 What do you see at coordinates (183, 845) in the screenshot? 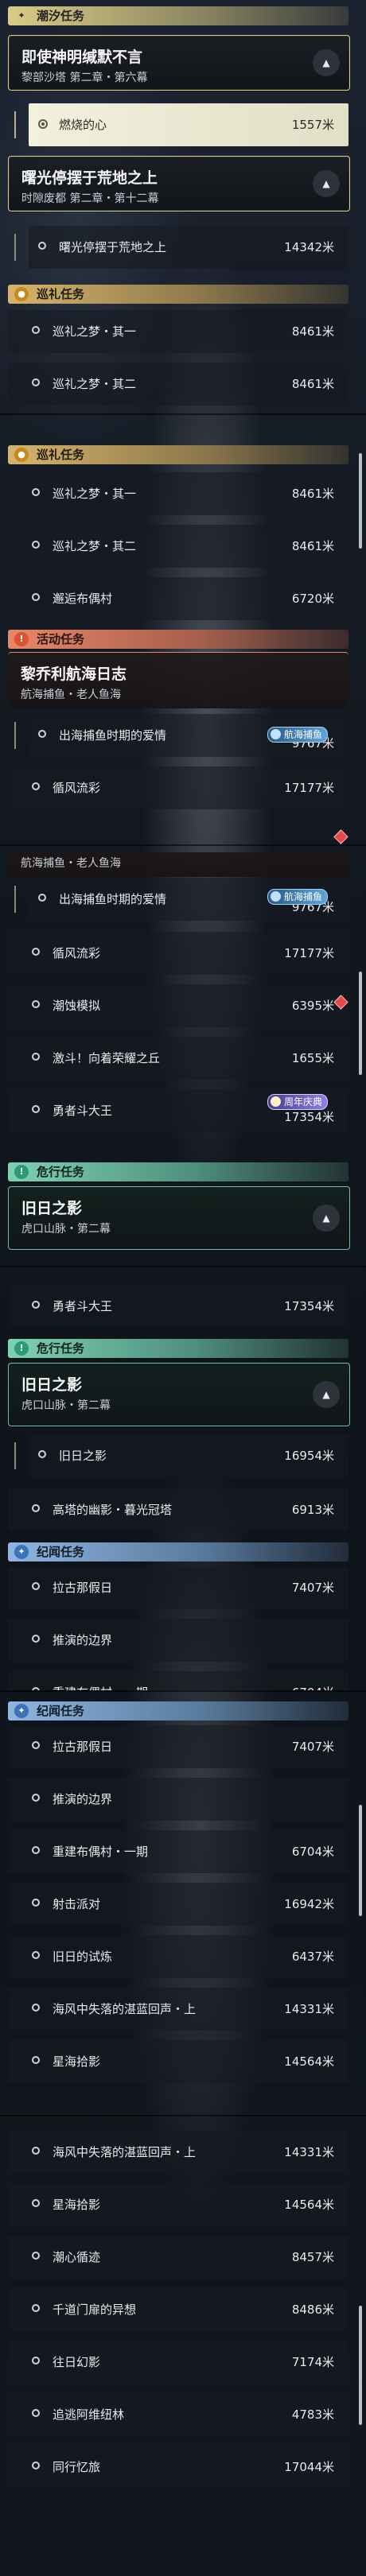
I see `panel-divider` at bounding box center [183, 845].